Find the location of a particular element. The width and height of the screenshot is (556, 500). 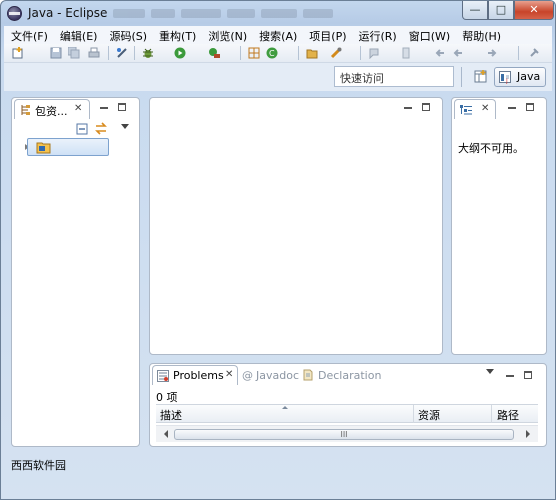

maximize-problems-icon is located at coordinates (528, 375).